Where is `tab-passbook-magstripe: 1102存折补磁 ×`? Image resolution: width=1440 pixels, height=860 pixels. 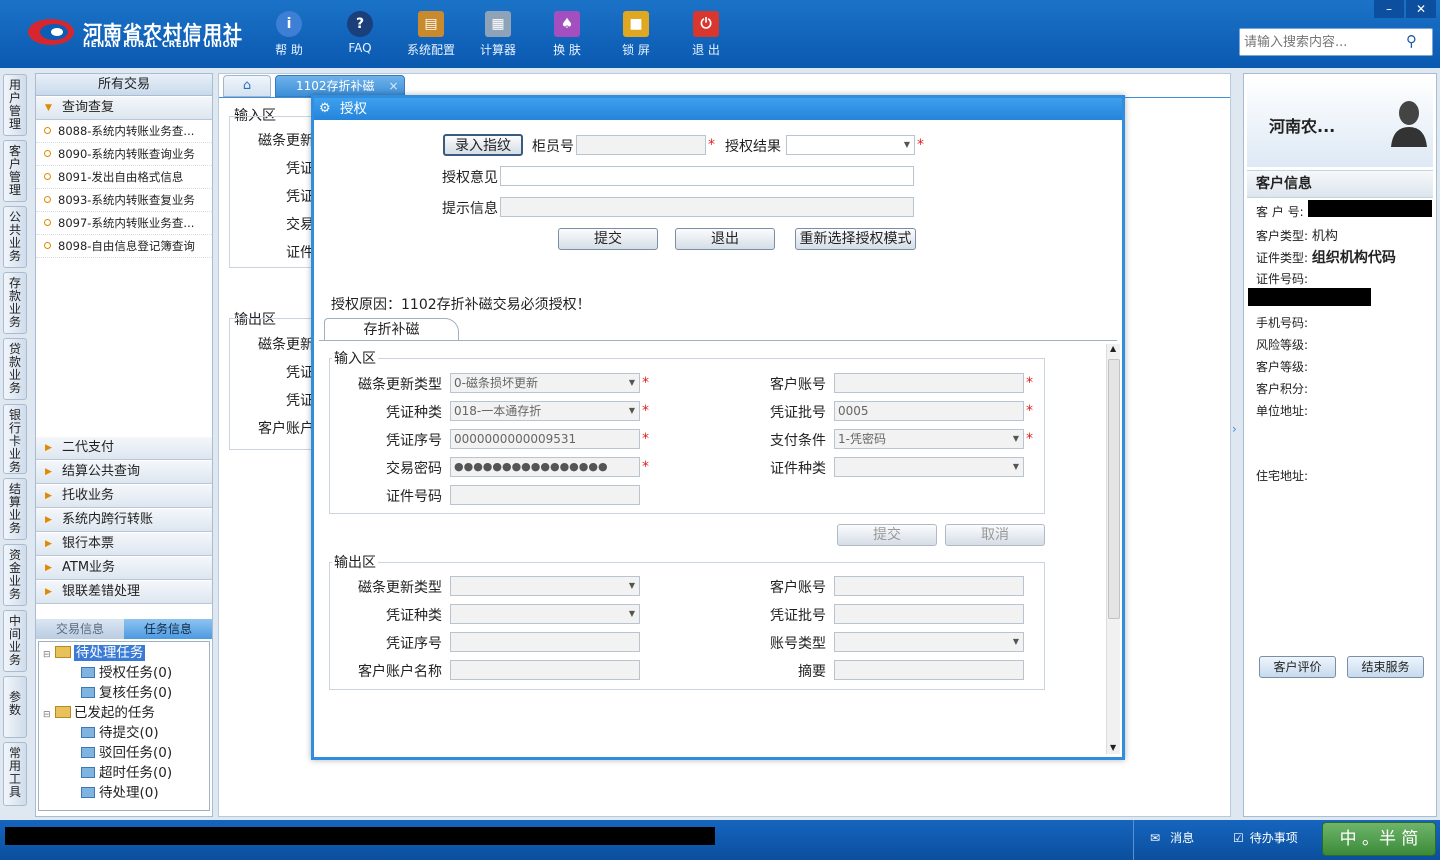 tab-passbook-magstripe: 1102存折补磁 × is located at coordinates (340, 86).